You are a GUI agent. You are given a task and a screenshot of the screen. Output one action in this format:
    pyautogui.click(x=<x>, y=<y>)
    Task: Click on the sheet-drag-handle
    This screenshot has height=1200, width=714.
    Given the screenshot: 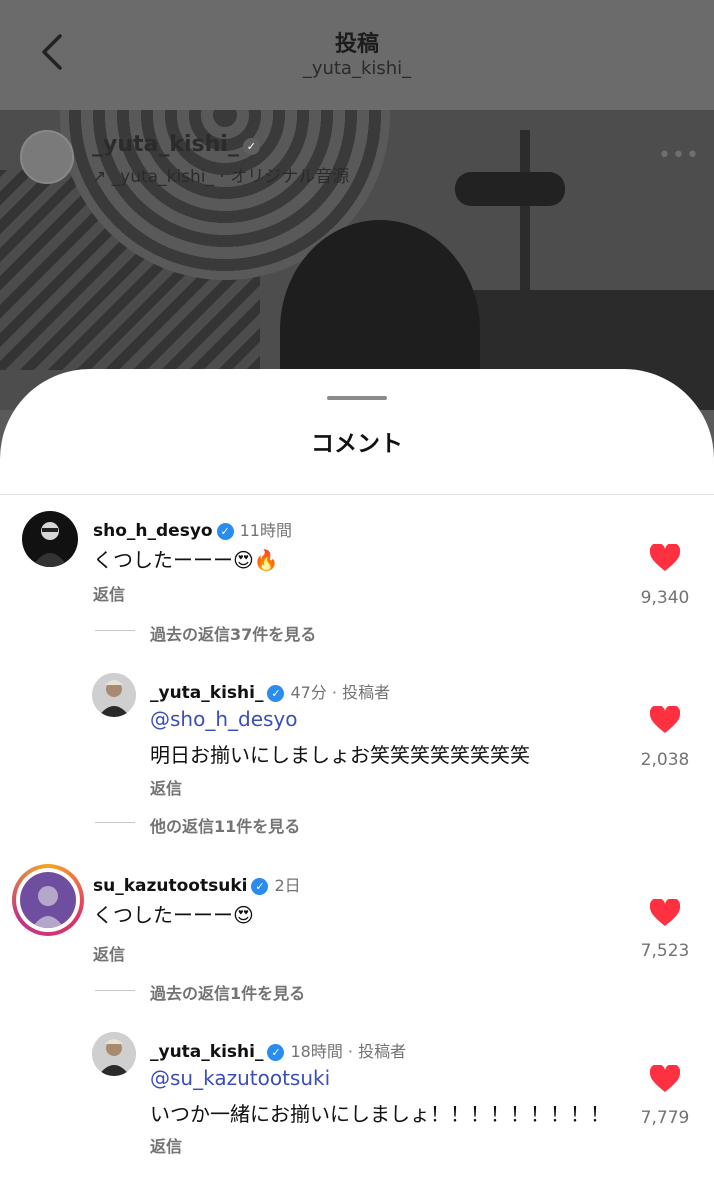 What is the action you would take?
    pyautogui.click(x=357, y=398)
    